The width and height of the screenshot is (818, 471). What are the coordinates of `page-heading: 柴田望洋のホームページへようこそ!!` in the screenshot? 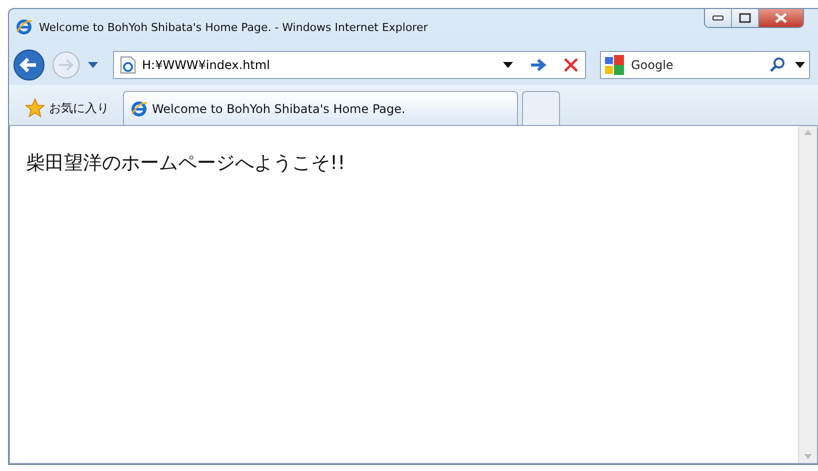 It's located at (186, 163).